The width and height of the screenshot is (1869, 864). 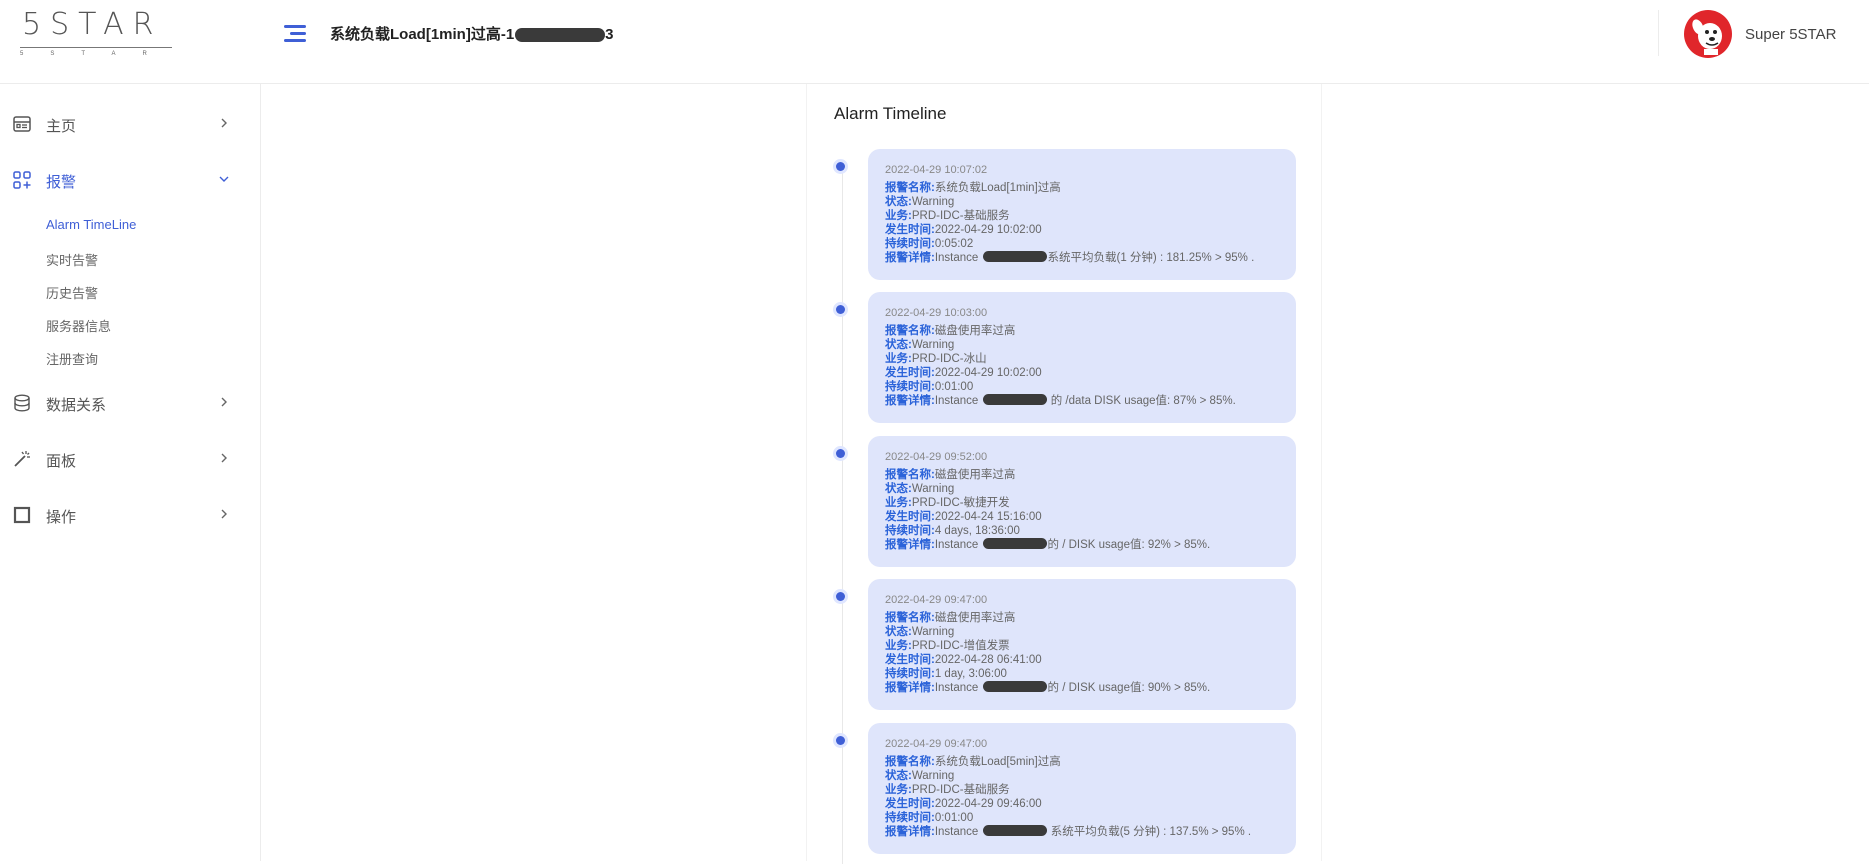 What do you see at coordinates (1151, 258) in the screenshot?
I see `field-value: 系统平均负载(1 分钟) : 181.25% > 95% .` at bounding box center [1151, 258].